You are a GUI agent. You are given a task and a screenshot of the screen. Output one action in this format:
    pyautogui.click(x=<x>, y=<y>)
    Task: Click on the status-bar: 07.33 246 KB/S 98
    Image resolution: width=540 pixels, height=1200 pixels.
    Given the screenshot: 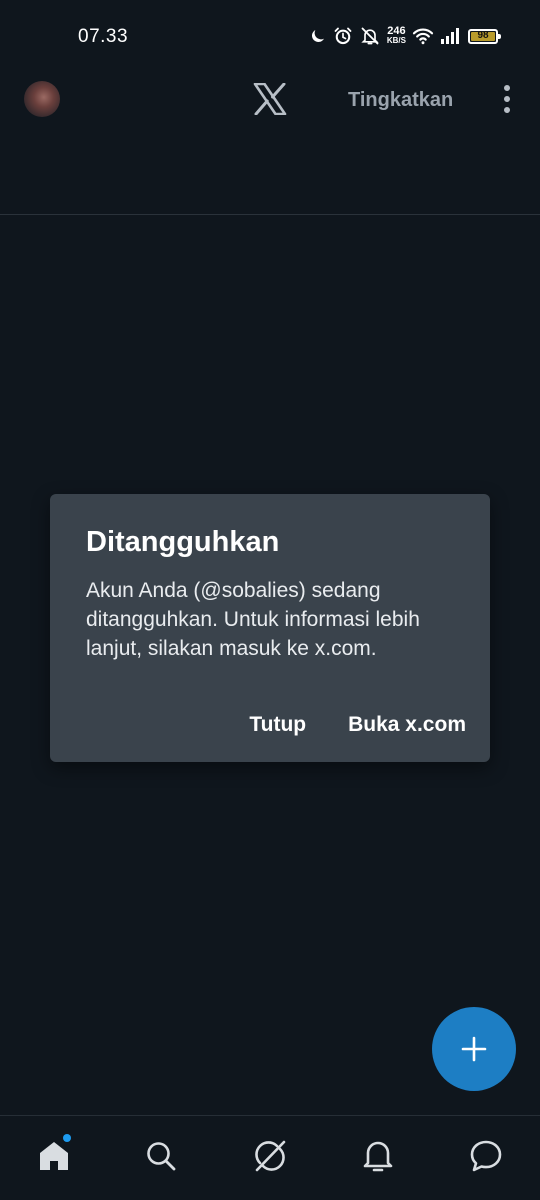 What is the action you would take?
    pyautogui.click(x=270, y=36)
    